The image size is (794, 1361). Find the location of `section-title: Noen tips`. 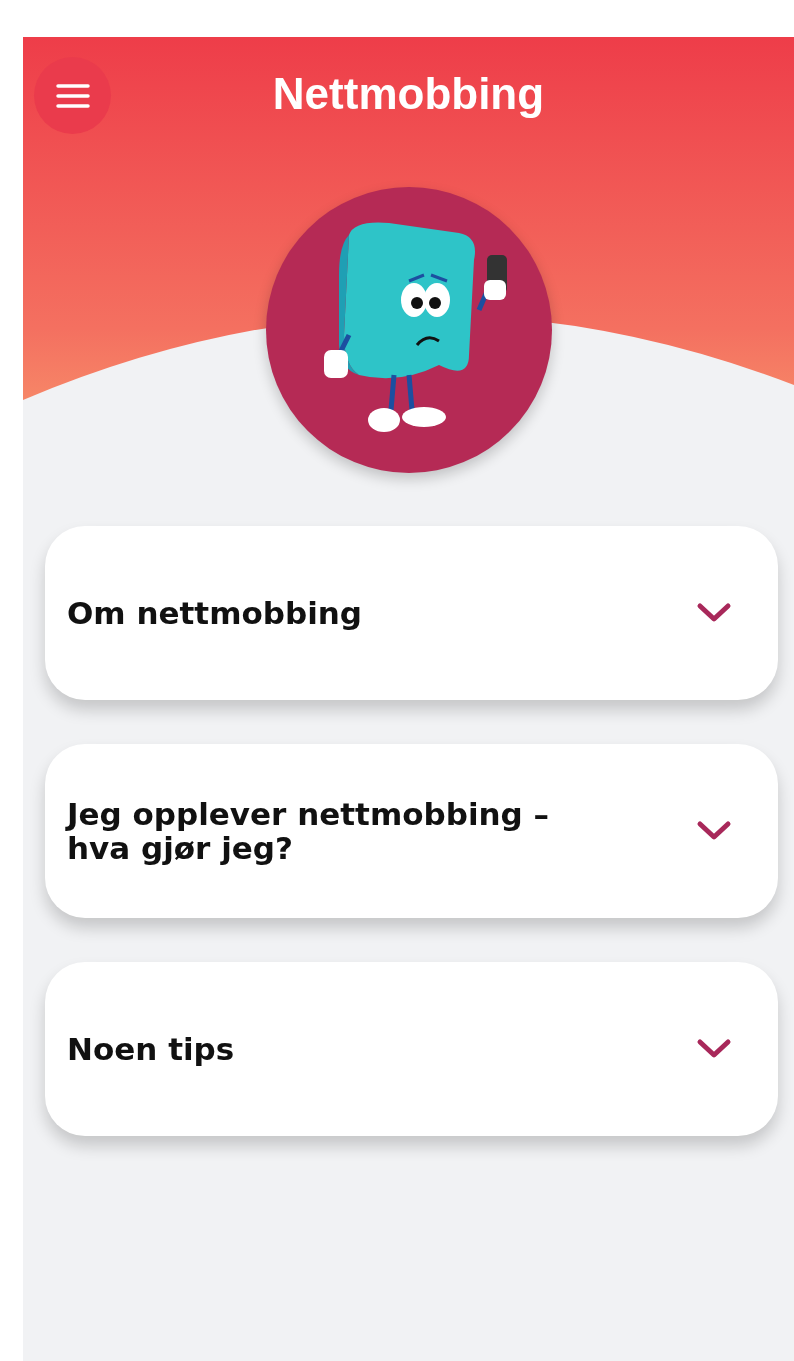

section-title: Noen tips is located at coordinates (151, 1049).